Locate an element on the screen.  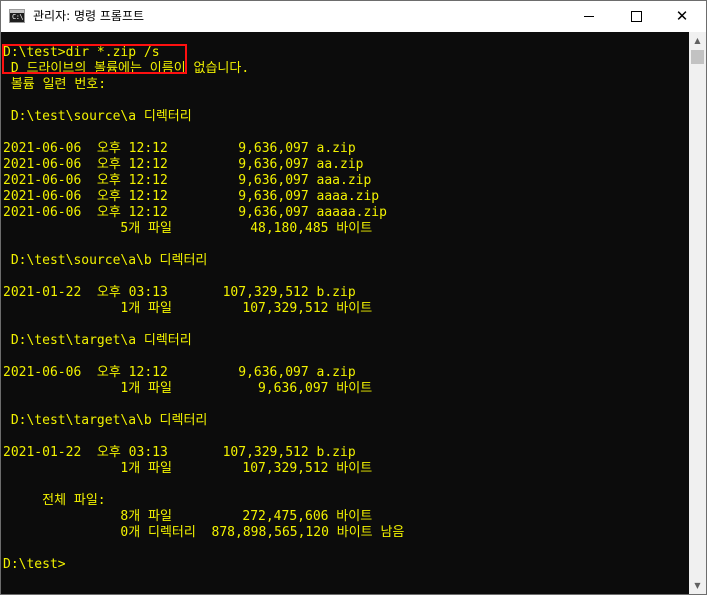
console-line: 2021-06-06 오후 12:12 9,636,097 aaaaa.zip is located at coordinates (195, 212).